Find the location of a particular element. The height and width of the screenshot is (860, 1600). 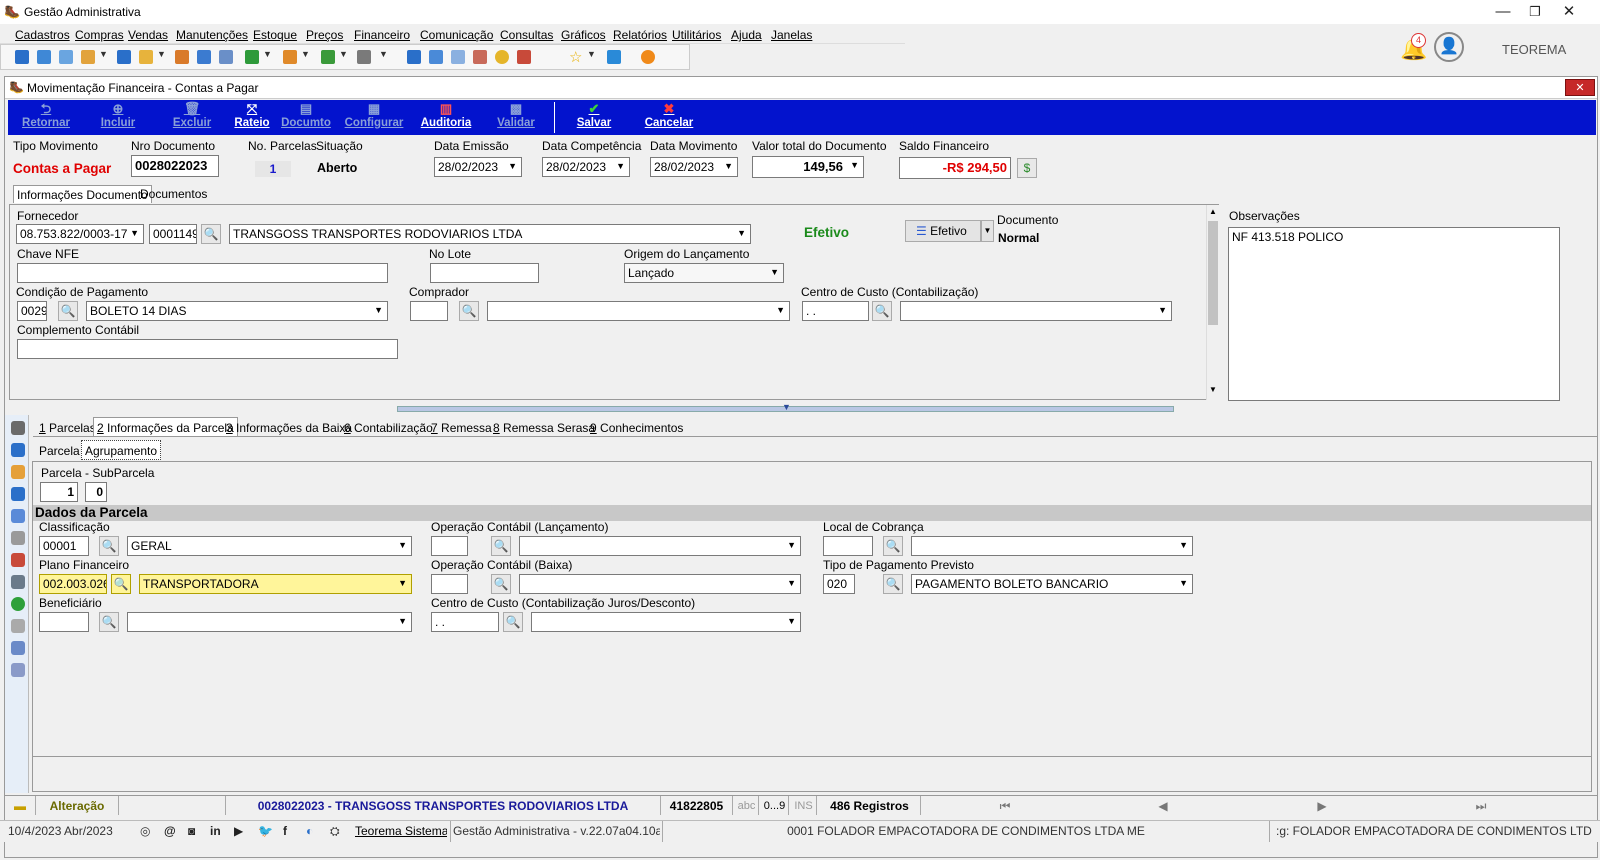

chave-input is located at coordinates (202, 273).